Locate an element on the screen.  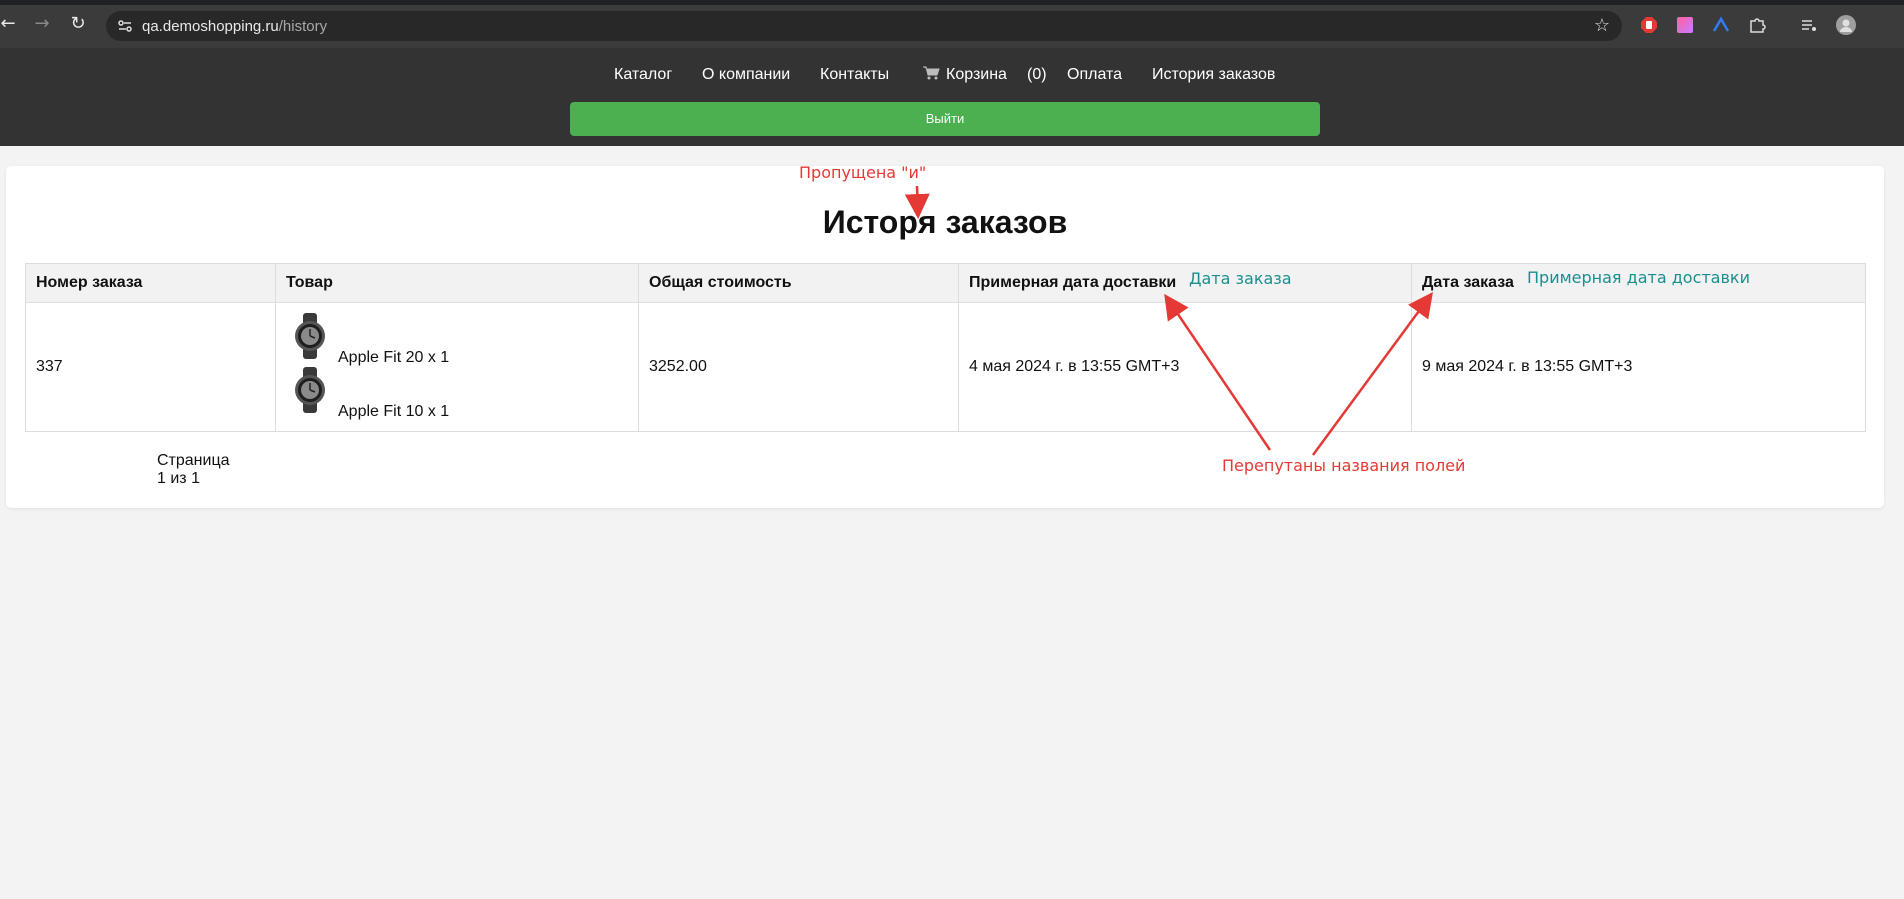
annotation-correct-col5: Примерная дата доставки is located at coordinates (1638, 277).